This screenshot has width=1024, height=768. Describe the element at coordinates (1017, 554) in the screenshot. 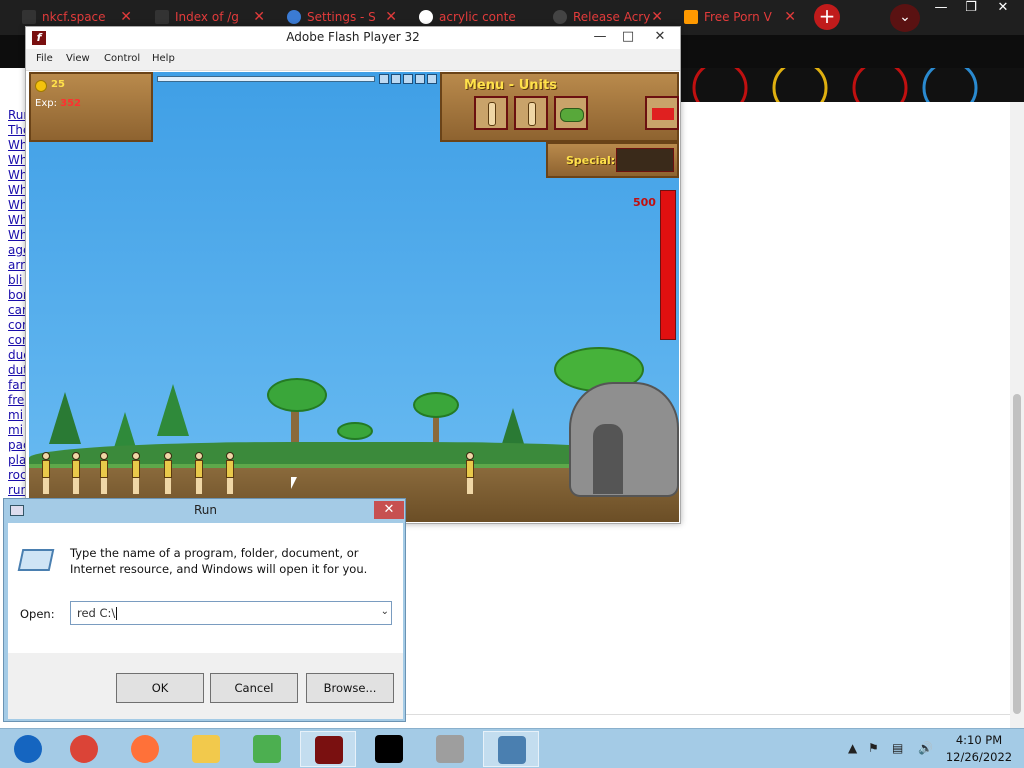

I see `scrollbar-thumb` at that location.